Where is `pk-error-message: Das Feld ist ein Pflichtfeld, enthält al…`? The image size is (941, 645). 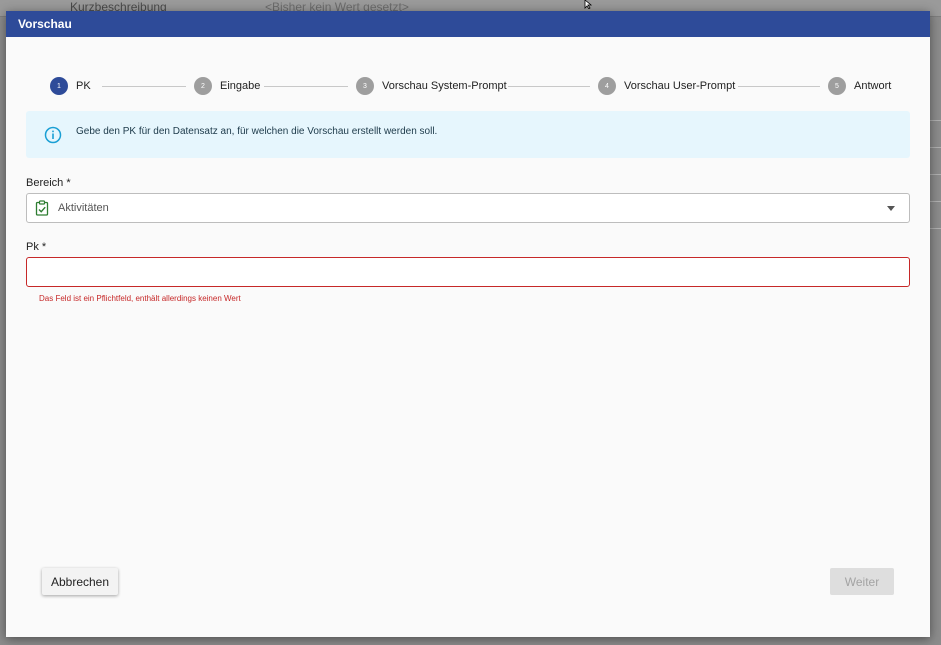
pk-error-message: Das Feld ist ein Pflichtfeld, enthält al… is located at coordinates (140, 298).